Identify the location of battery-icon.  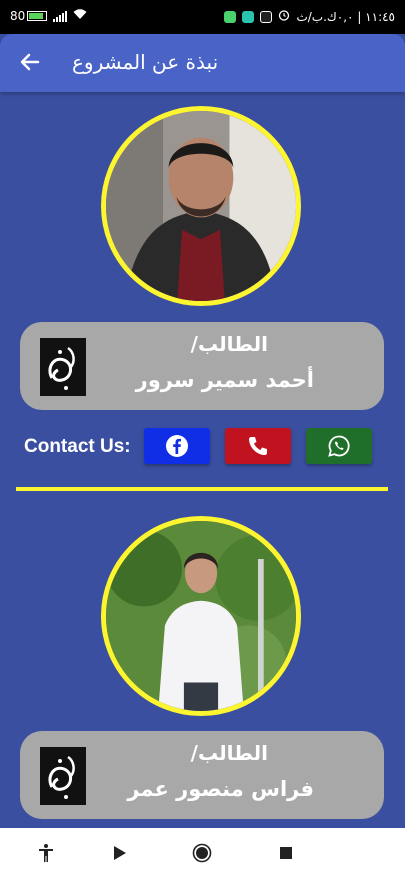
(37, 16).